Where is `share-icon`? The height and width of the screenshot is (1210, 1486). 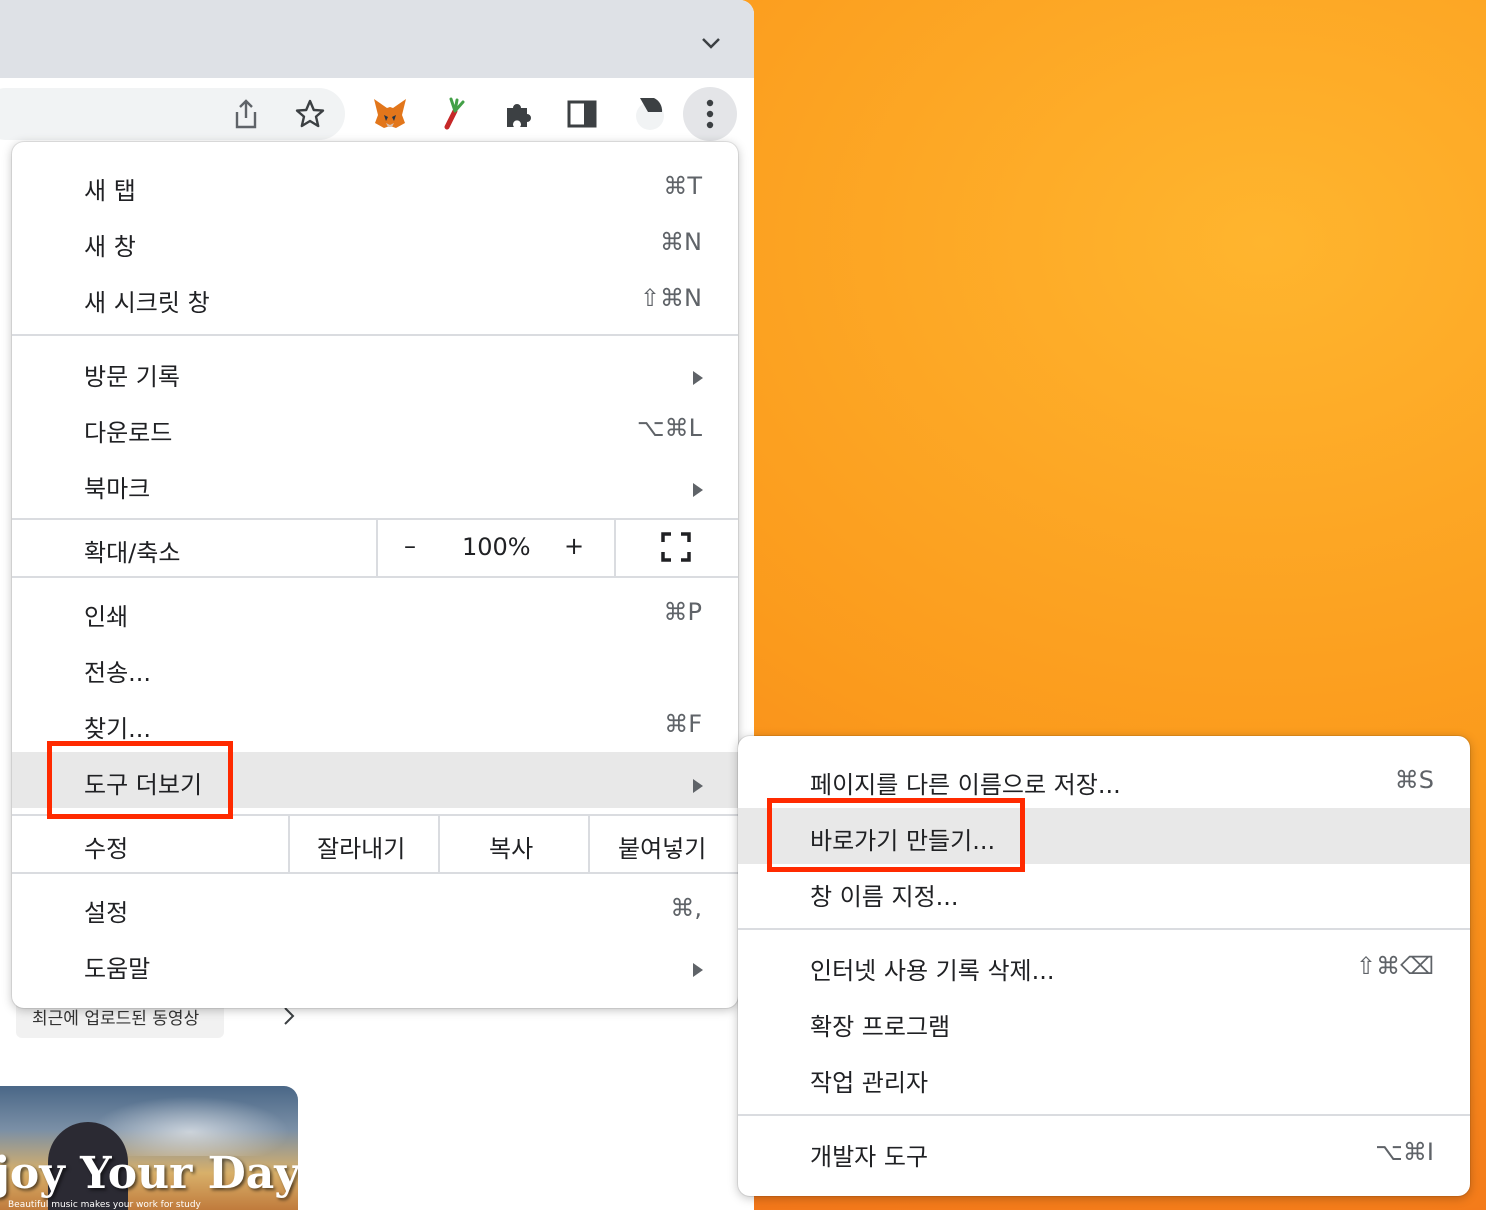
share-icon is located at coordinates (246, 114).